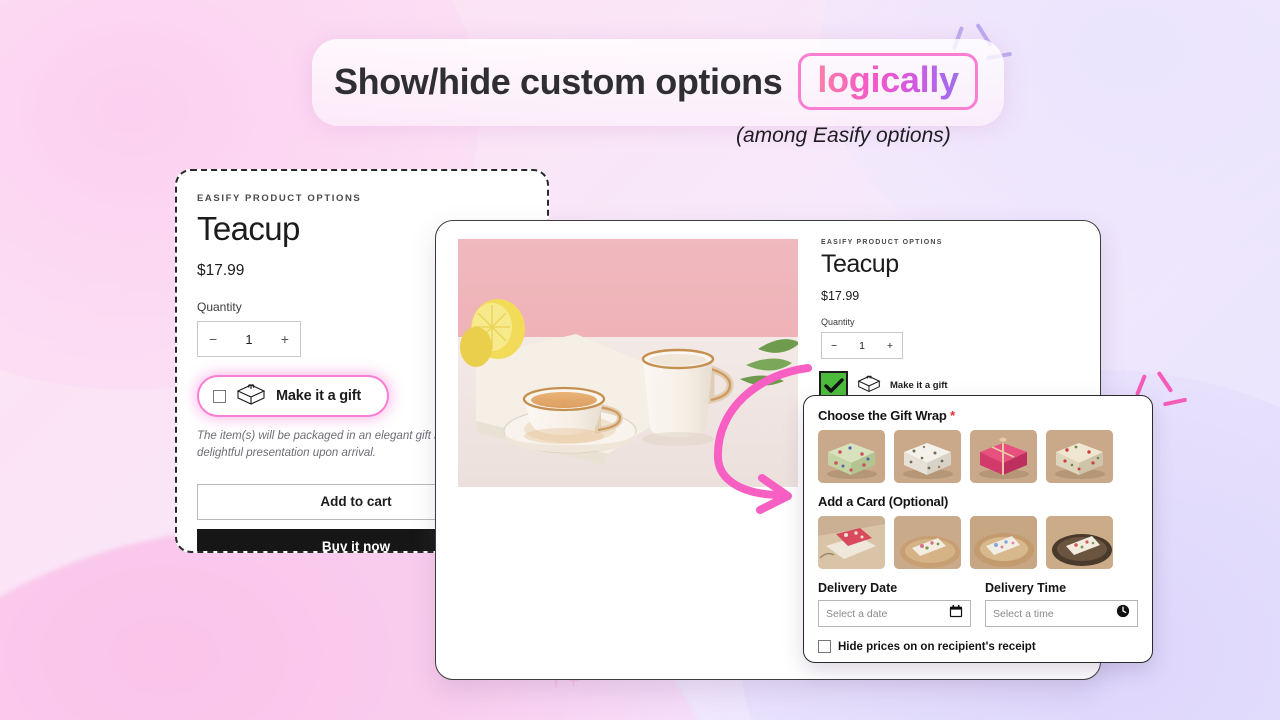  What do you see at coordinates (883, 501) in the screenshot?
I see `add-card-heading: Add a Card (Optional)` at bounding box center [883, 501].